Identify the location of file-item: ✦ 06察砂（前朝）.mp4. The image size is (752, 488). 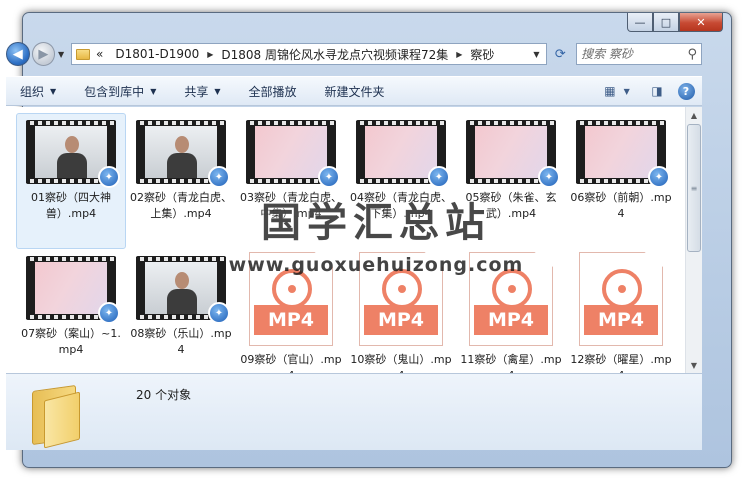
(621, 181).